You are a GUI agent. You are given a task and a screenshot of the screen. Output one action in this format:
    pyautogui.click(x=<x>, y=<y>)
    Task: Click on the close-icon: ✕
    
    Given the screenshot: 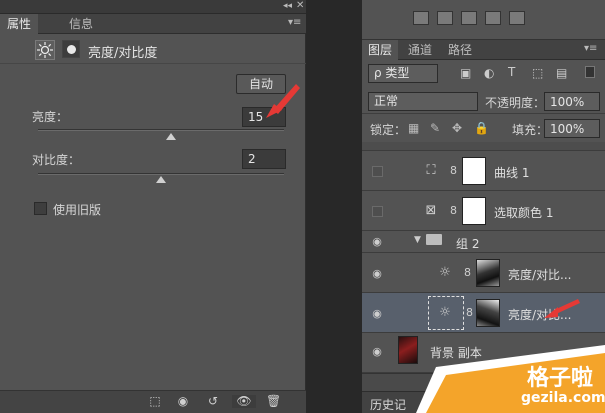 What is the action you would take?
    pyautogui.click(x=300, y=5)
    